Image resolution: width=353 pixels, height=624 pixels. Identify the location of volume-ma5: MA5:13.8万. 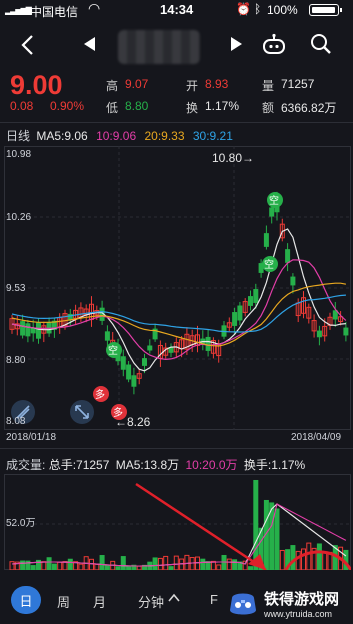
(147, 465).